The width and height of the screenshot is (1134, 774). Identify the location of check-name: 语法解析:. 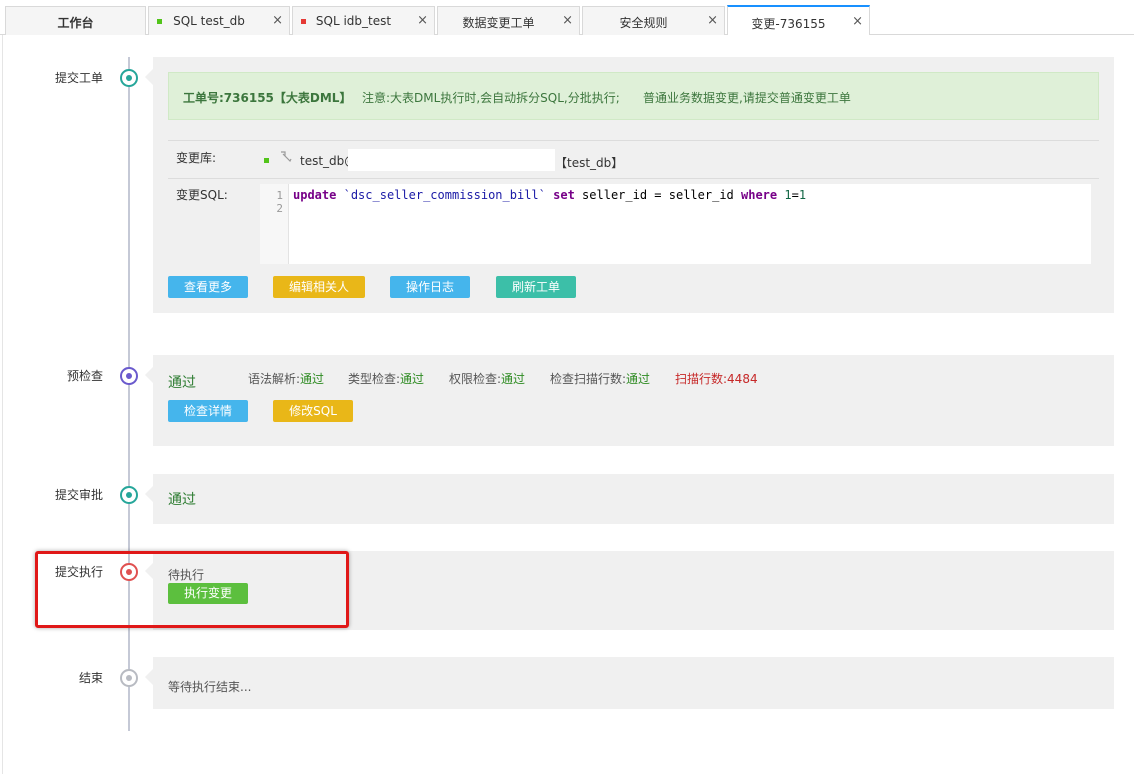
(274, 379).